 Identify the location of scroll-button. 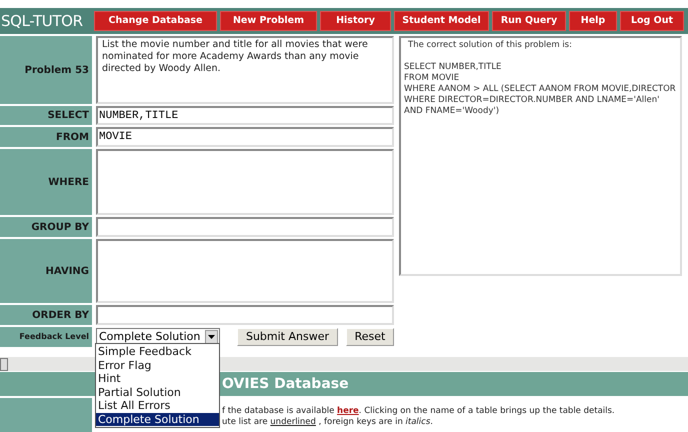
(4, 364).